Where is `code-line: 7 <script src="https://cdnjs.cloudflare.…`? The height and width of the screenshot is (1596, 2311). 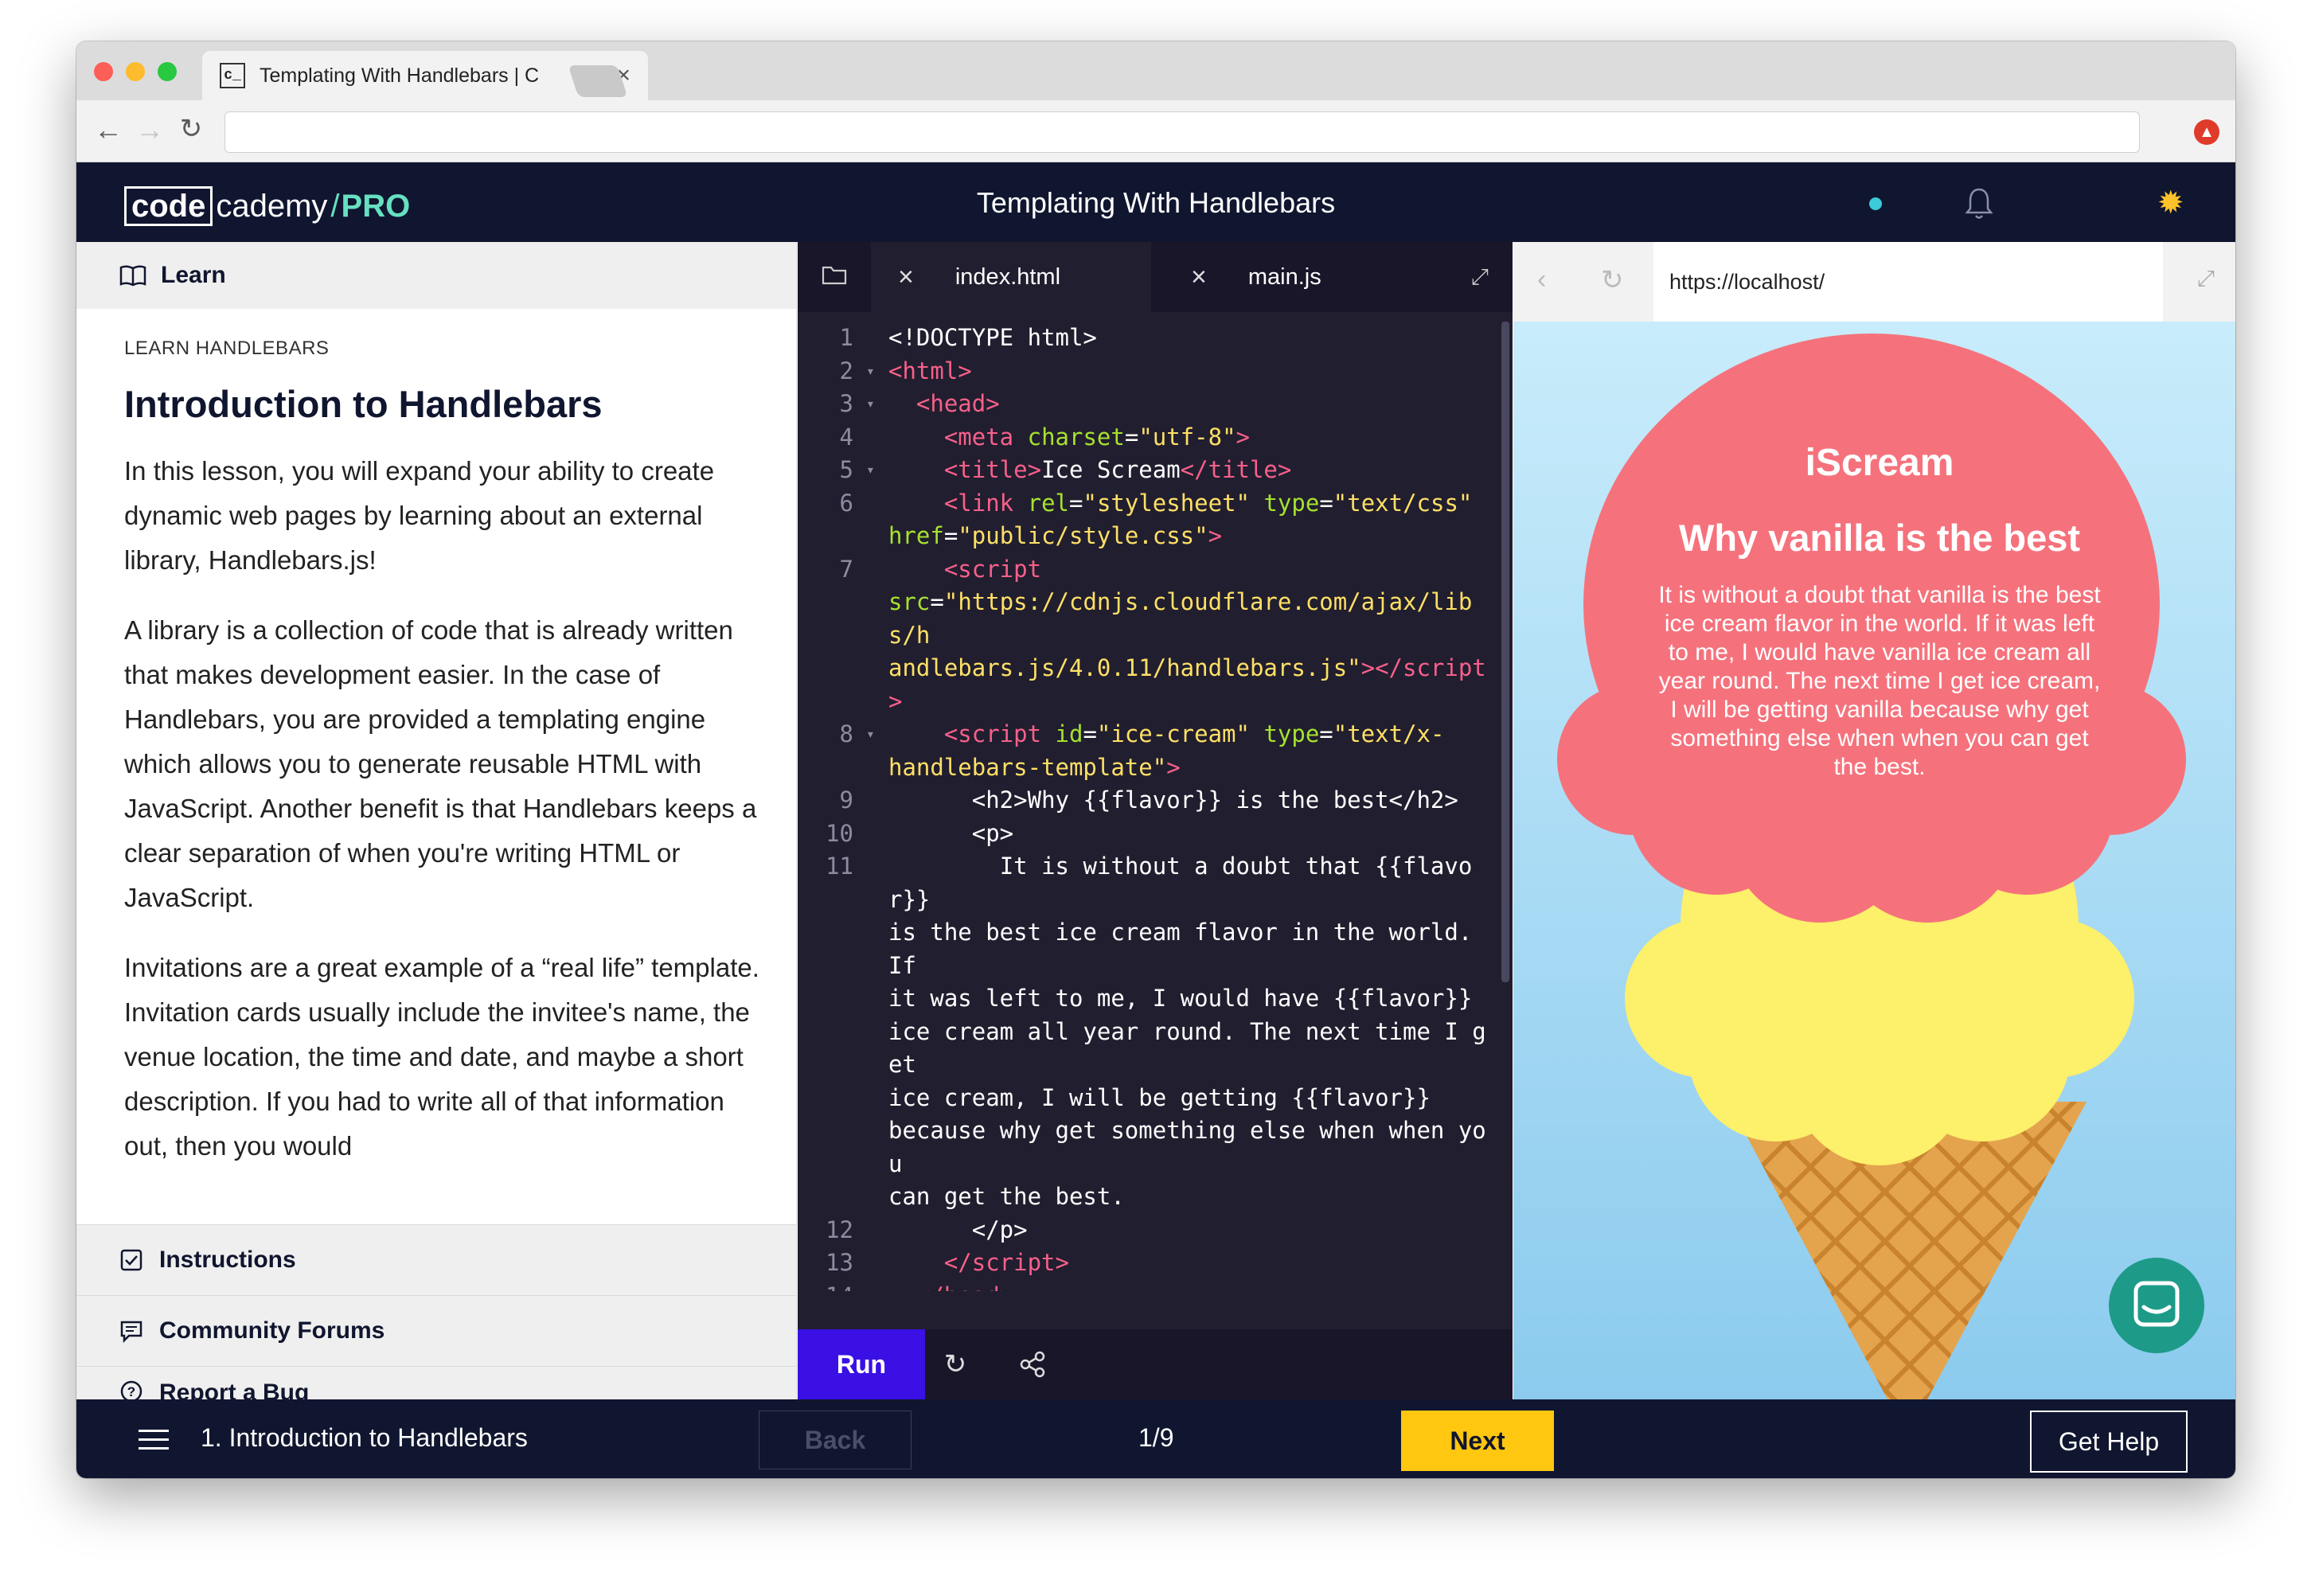 code-line: 7 <script src="https://cdnjs.cloudflare.… is located at coordinates (1155, 636).